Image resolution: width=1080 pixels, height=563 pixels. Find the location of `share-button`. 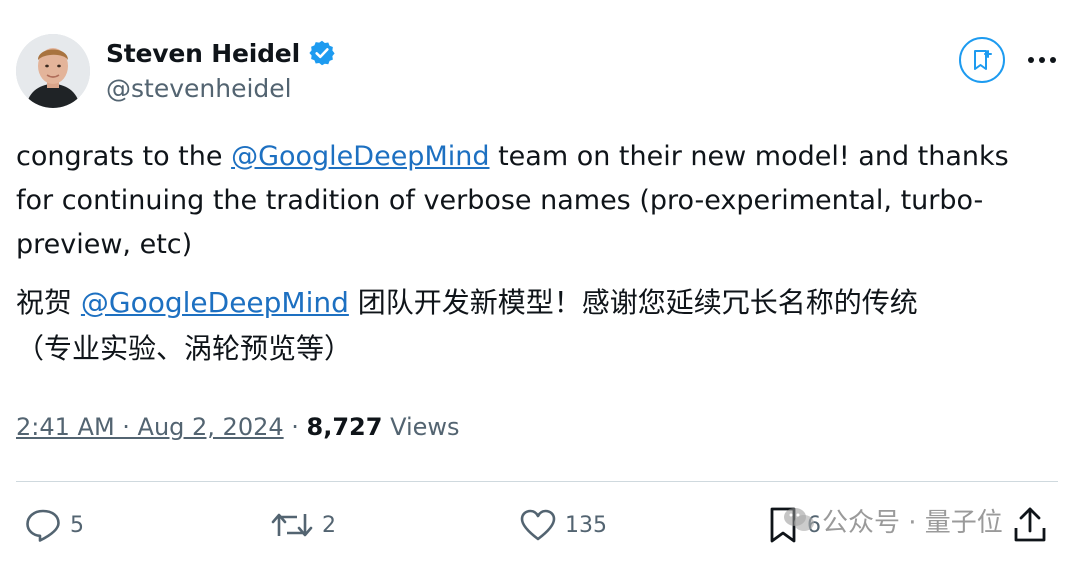

share-button is located at coordinates (1030, 525).